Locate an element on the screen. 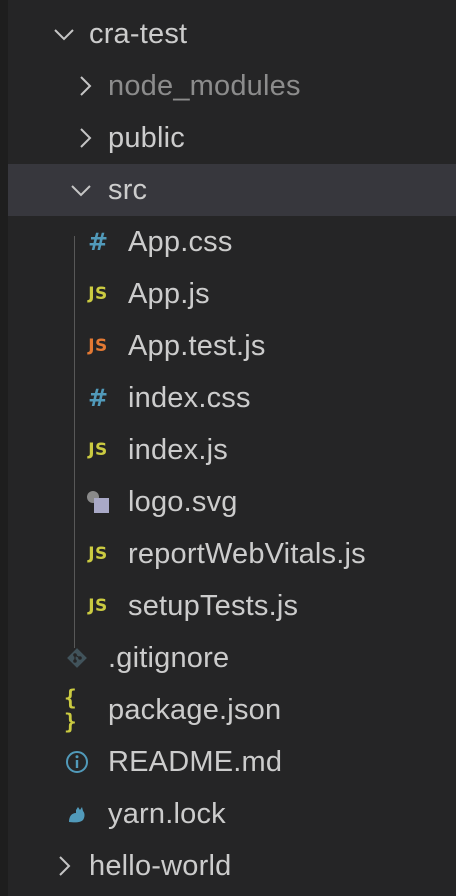  tree-item-setup-tests-js: JS setupTests.js is located at coordinates (232, 606).